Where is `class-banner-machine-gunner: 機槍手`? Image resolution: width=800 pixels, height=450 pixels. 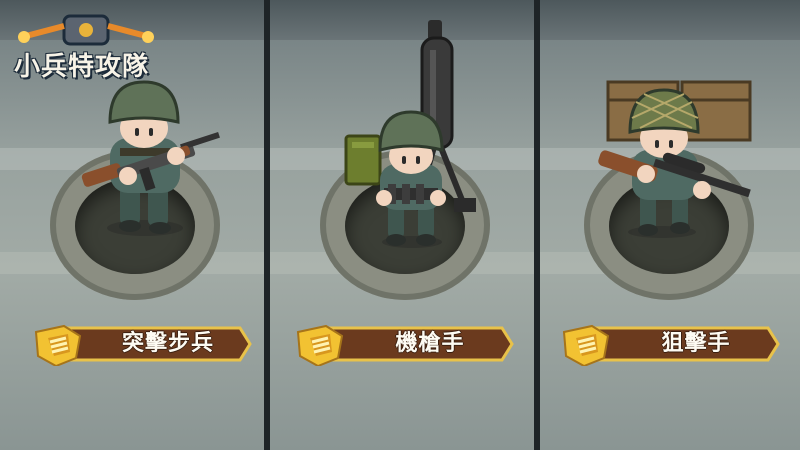
class-banner-machine-gunner: 機槍手 is located at coordinates (403, 344).